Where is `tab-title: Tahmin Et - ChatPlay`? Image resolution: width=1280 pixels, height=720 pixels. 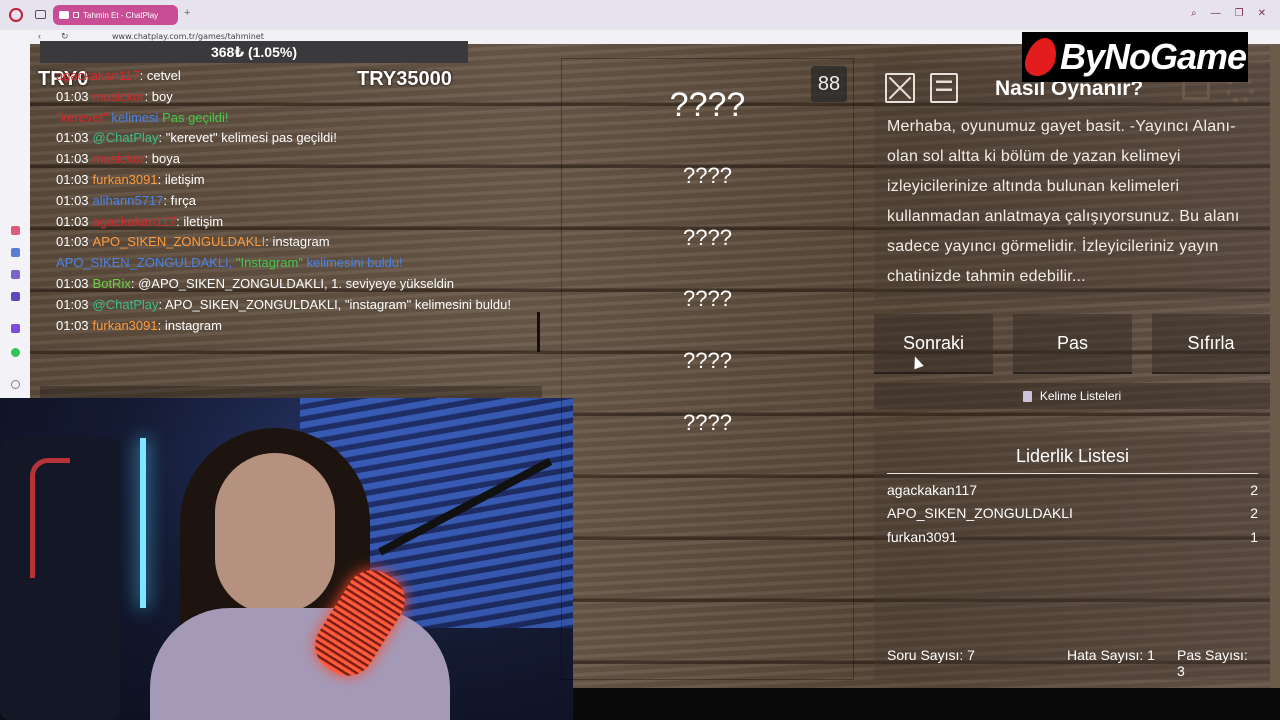
tab-title: Tahmin Et - ChatPlay is located at coordinates (121, 15).